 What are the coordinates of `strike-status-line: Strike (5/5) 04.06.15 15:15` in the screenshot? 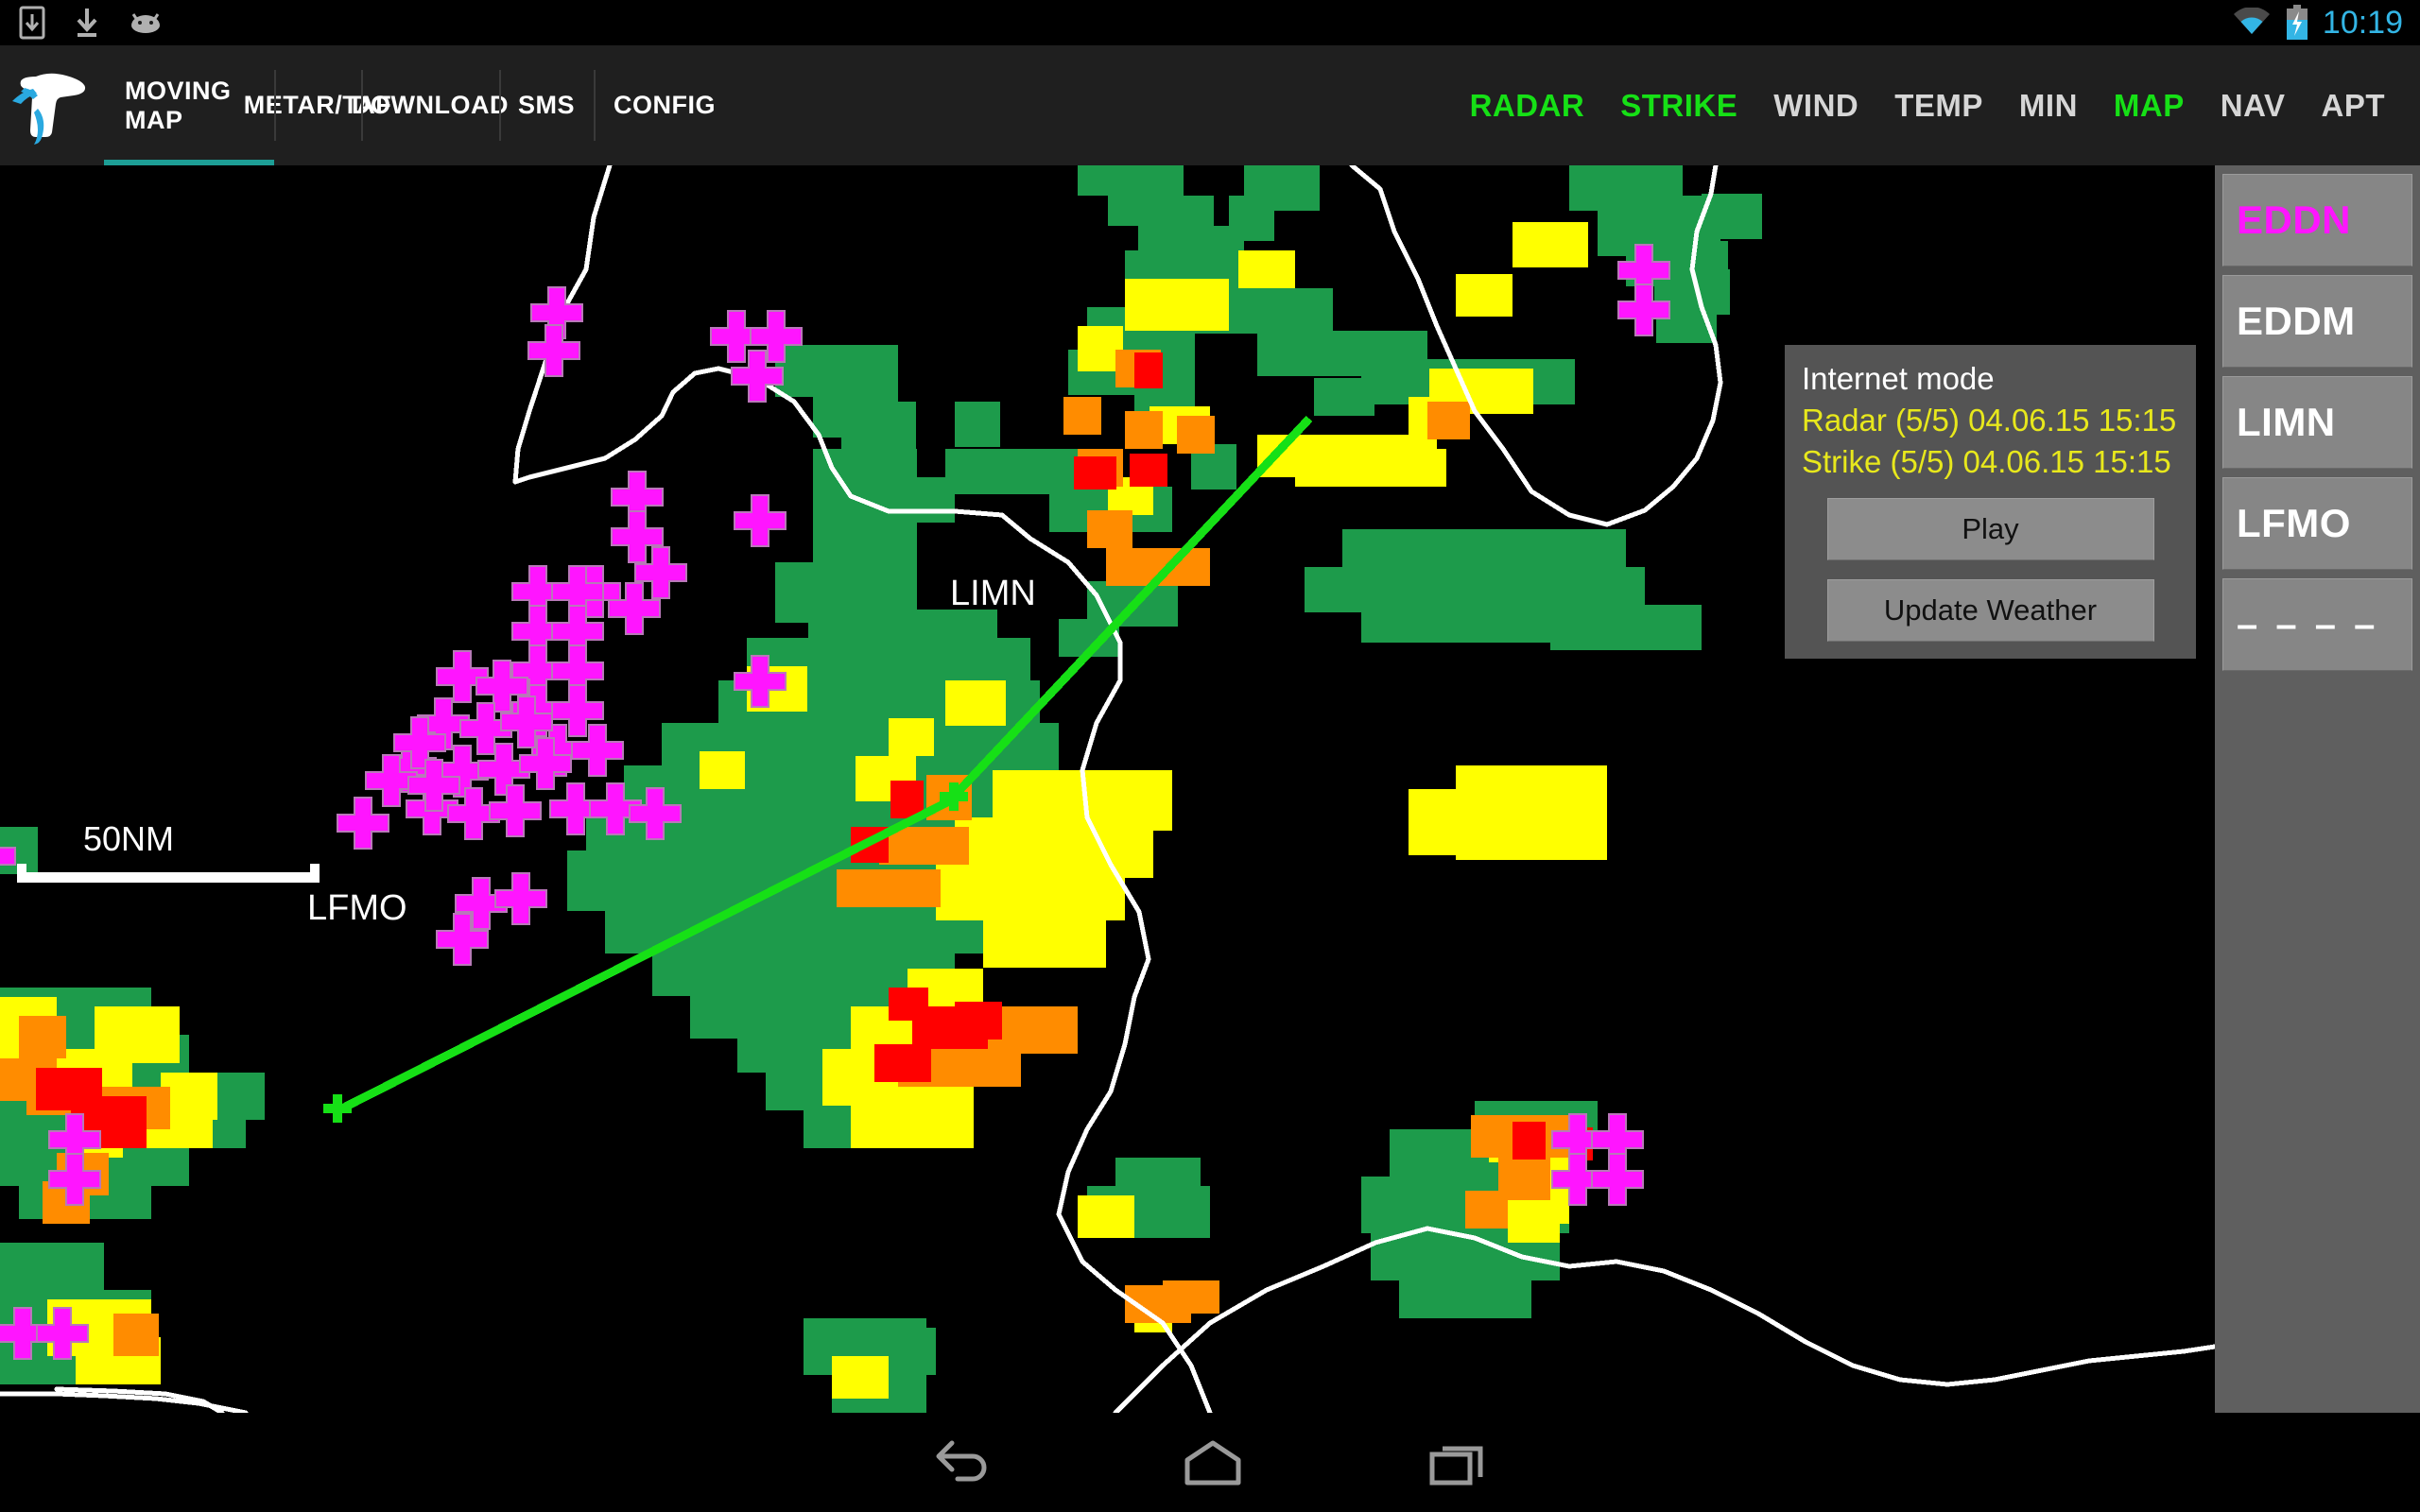 It's located at (1986, 461).